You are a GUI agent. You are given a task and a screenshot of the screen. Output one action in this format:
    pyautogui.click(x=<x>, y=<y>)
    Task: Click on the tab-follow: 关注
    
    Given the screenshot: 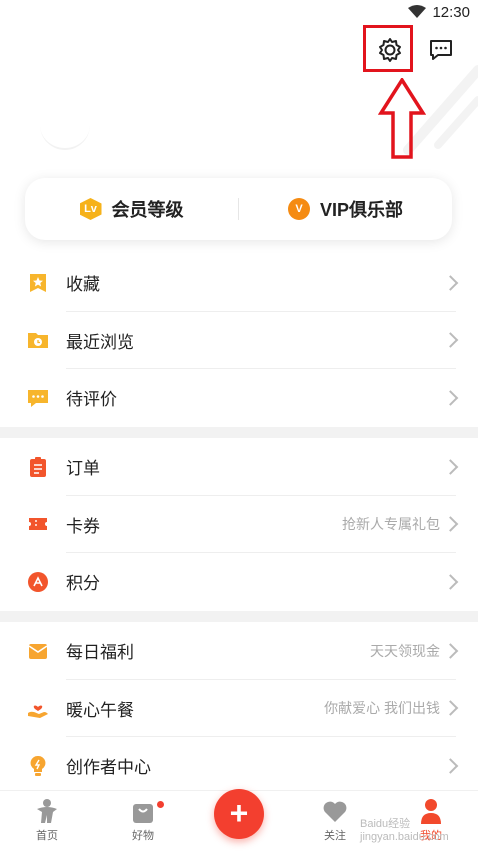 What is the action you would take?
    pyautogui.click(x=335, y=820)
    